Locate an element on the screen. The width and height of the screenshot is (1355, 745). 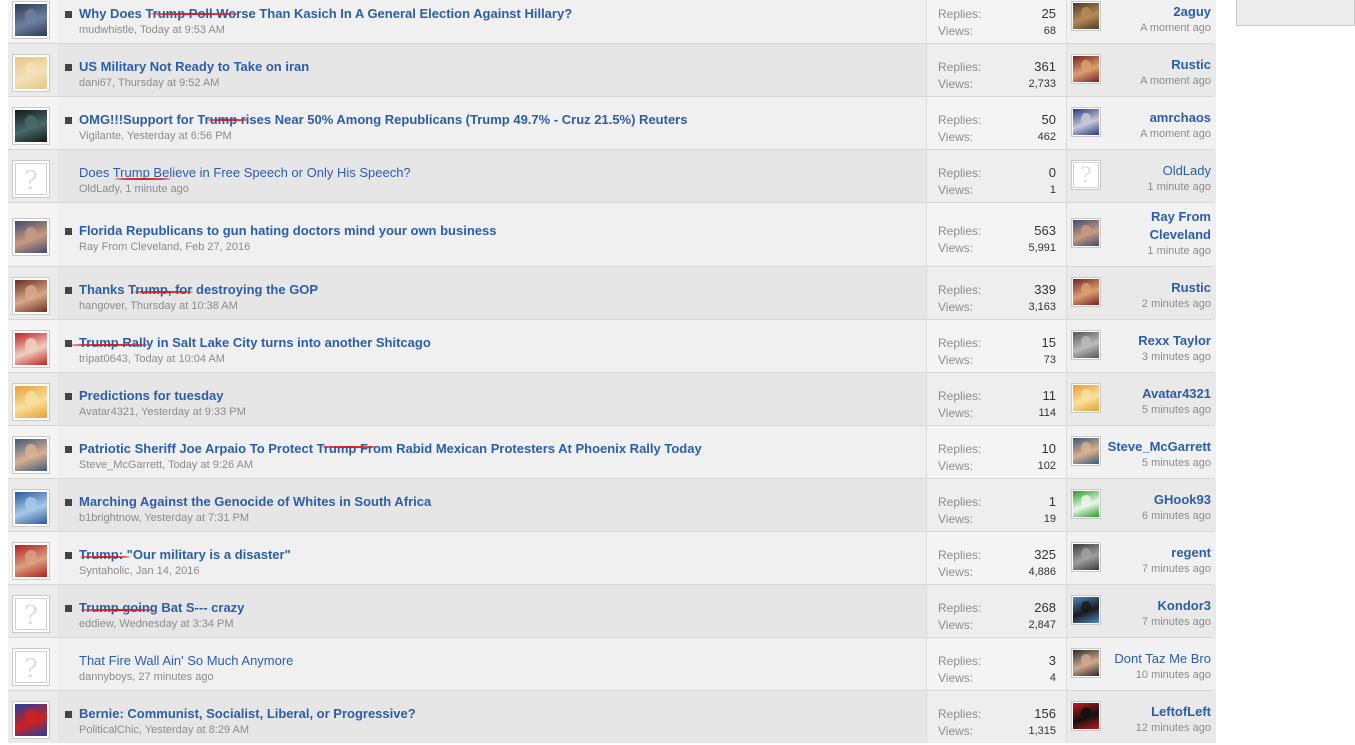
thread-date-link: Thursday at 9:52 AM is located at coordinates (169, 83).